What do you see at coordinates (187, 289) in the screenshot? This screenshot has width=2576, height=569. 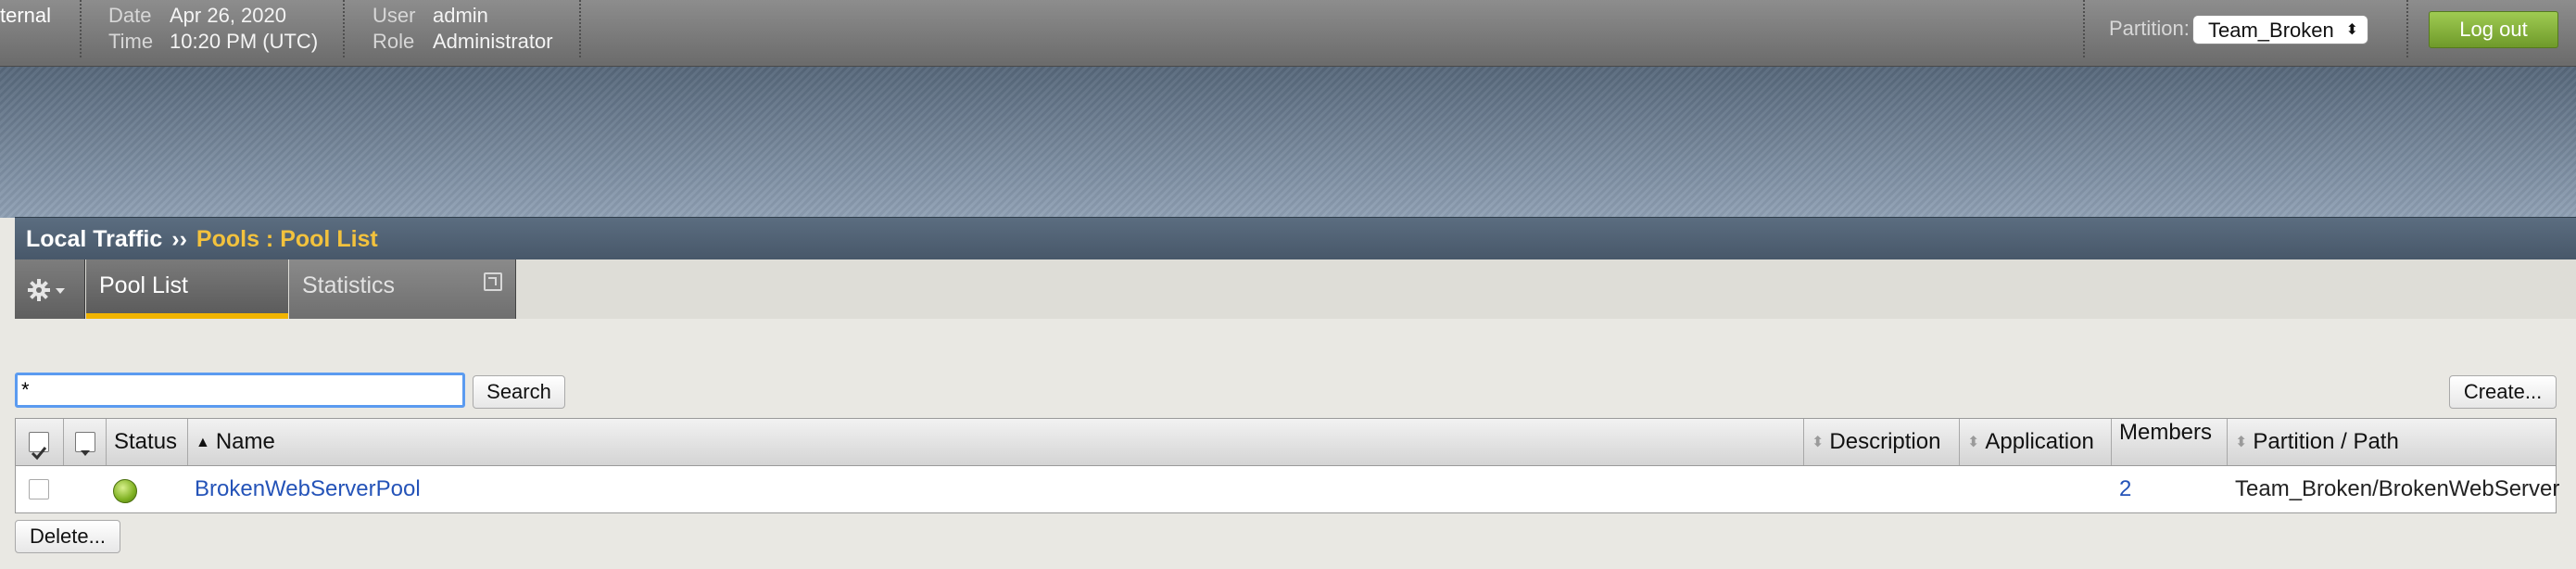 I see `tab-pool-list: Pool List` at bounding box center [187, 289].